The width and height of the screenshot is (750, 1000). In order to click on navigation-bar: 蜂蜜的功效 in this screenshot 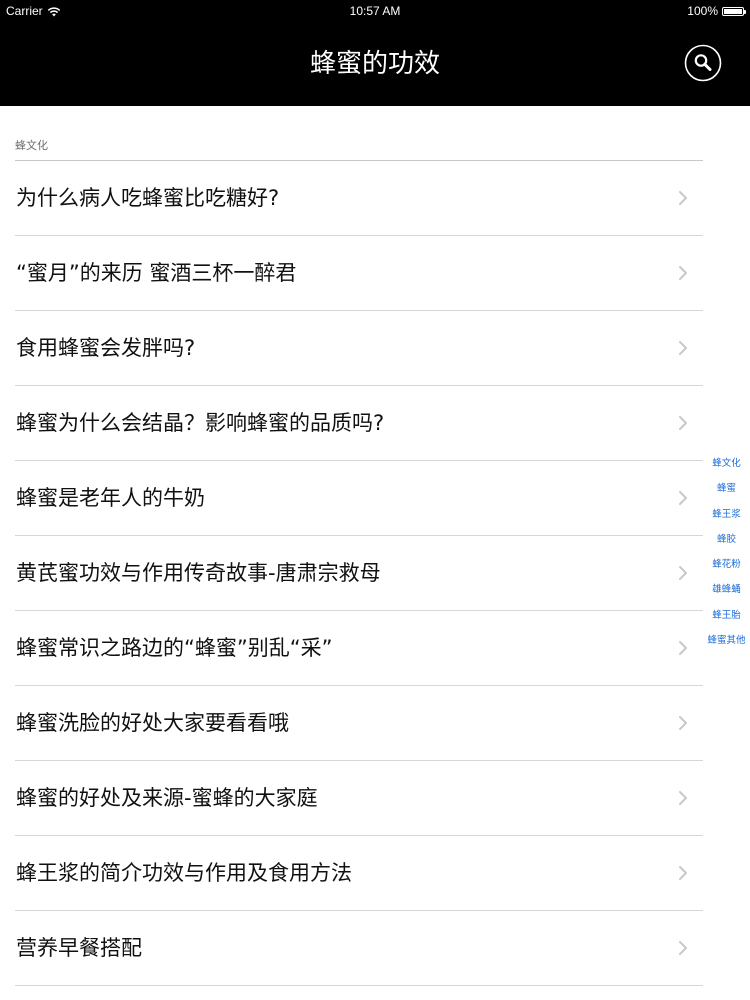, I will do `click(375, 64)`.